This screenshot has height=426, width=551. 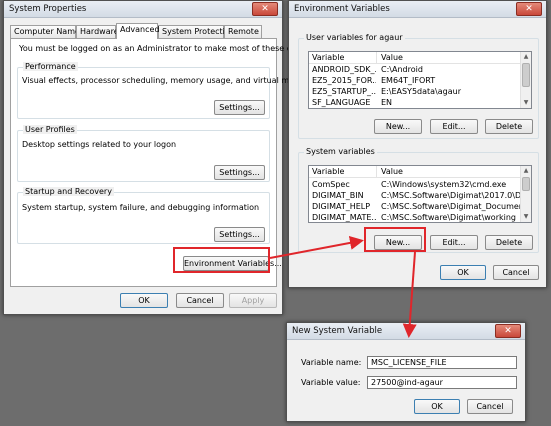 I want to click on tab-advanced: Advanced, so click(x=138, y=31).